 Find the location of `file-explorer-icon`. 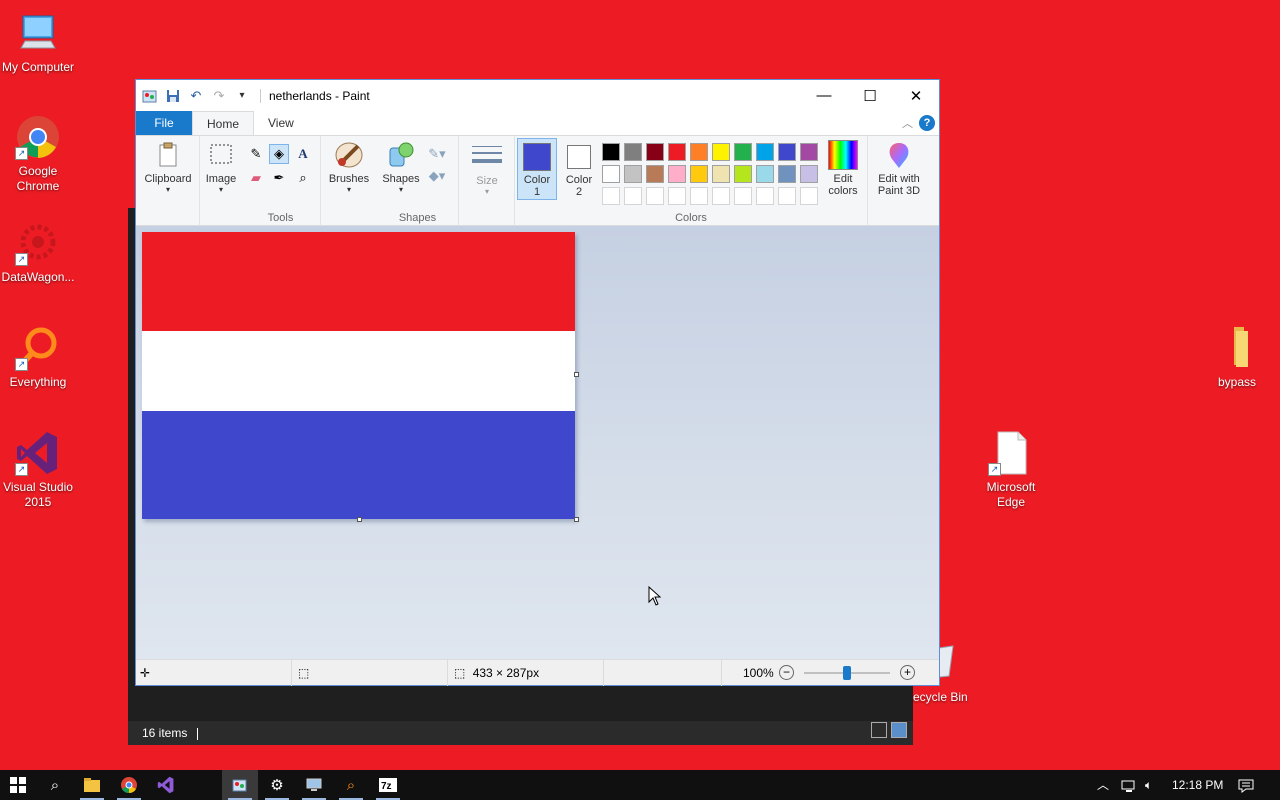

file-explorer-icon is located at coordinates (92, 785).